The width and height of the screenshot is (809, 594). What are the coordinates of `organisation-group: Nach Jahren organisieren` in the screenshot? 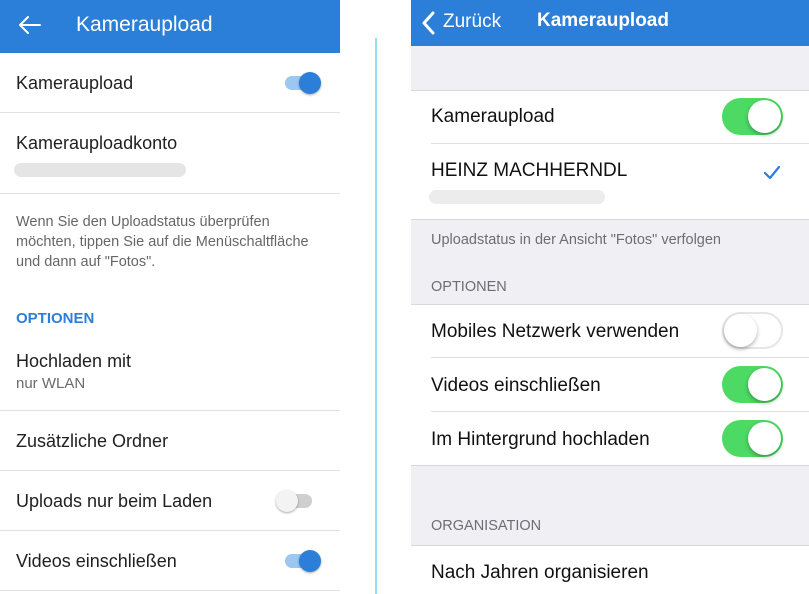 It's located at (610, 569).